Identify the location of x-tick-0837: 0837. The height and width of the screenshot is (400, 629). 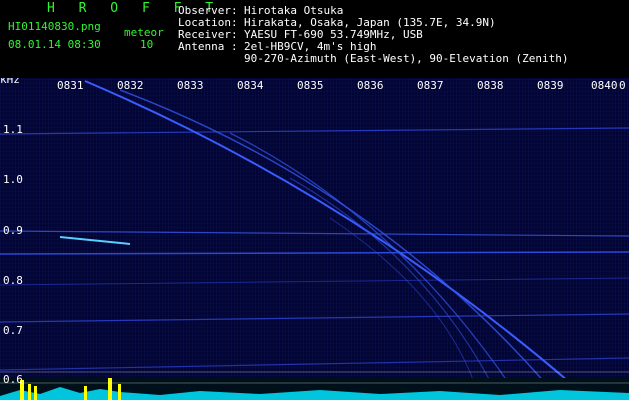
(430, 85).